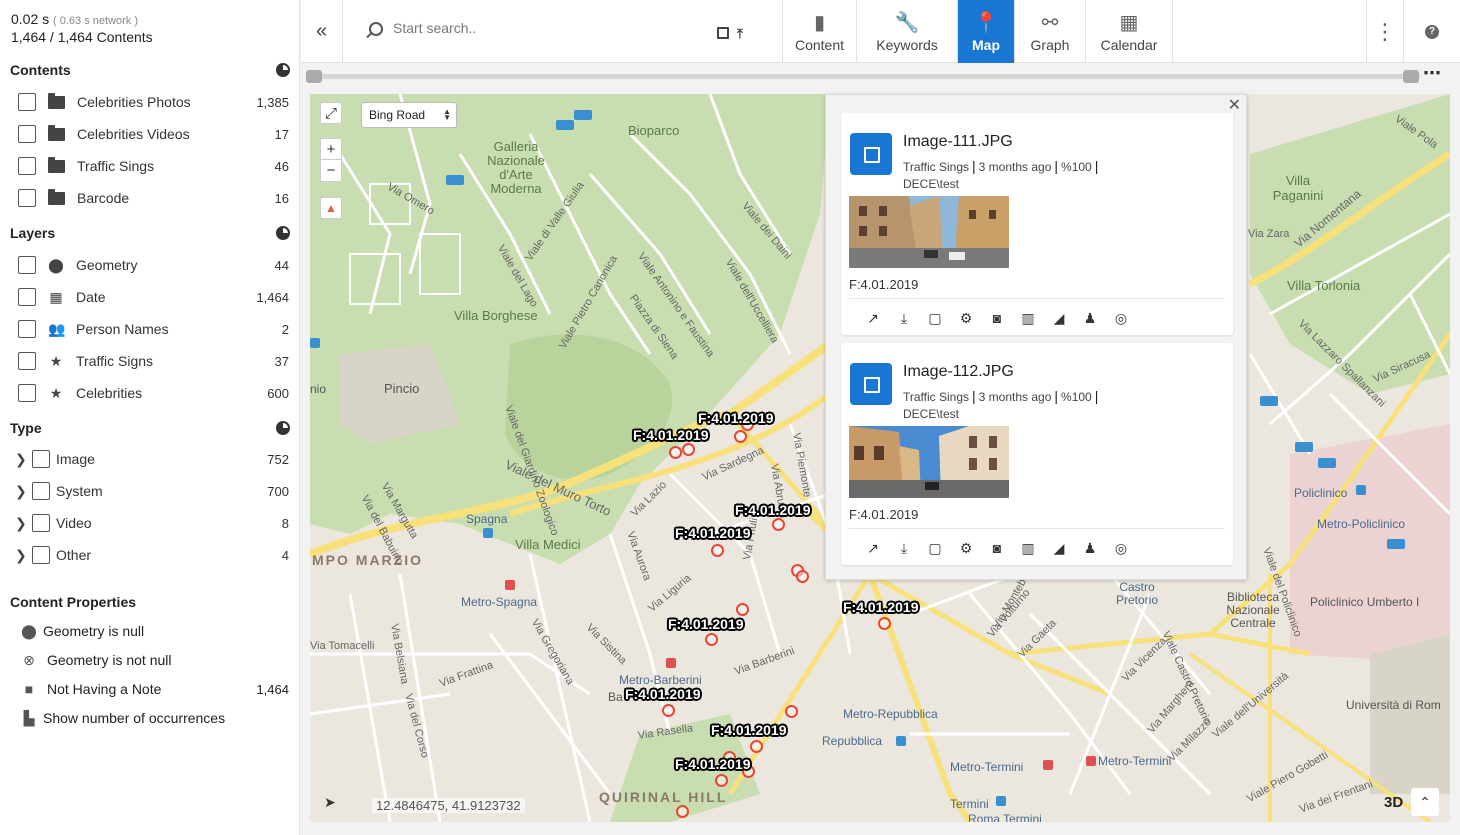  What do you see at coordinates (150, 361) in the screenshot?
I see `layer-item: ★ Traffic Signs 37` at bounding box center [150, 361].